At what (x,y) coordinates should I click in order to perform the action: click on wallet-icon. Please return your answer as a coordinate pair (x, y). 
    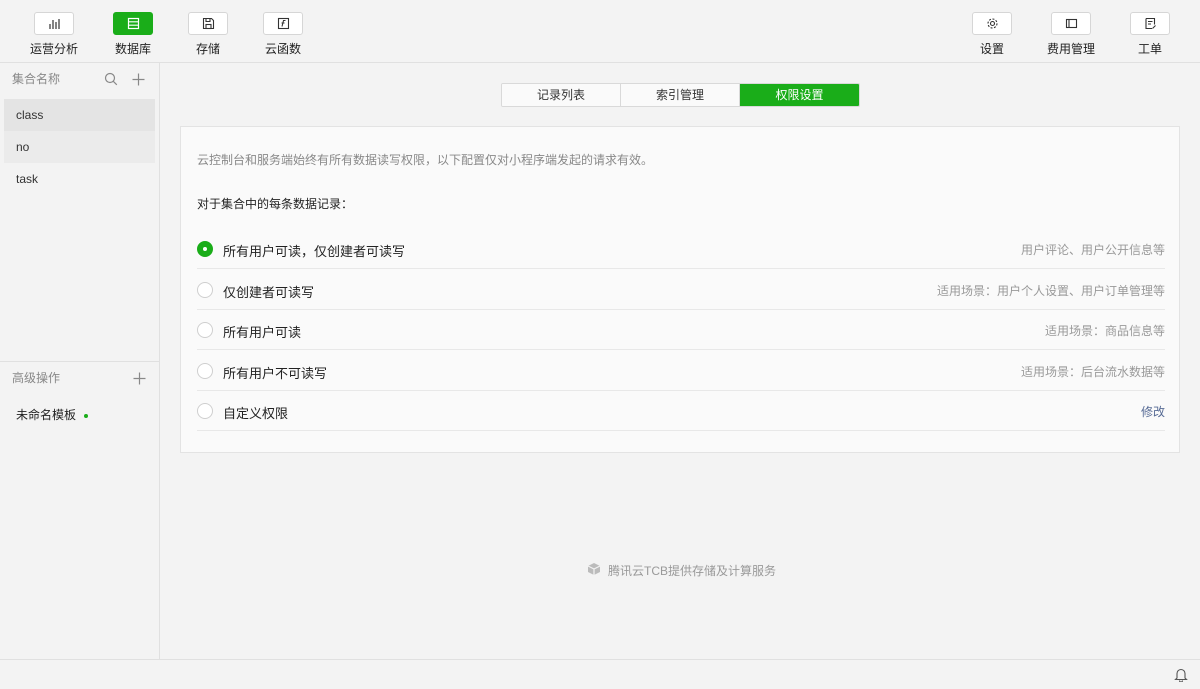
    Looking at the image, I should click on (1071, 23).